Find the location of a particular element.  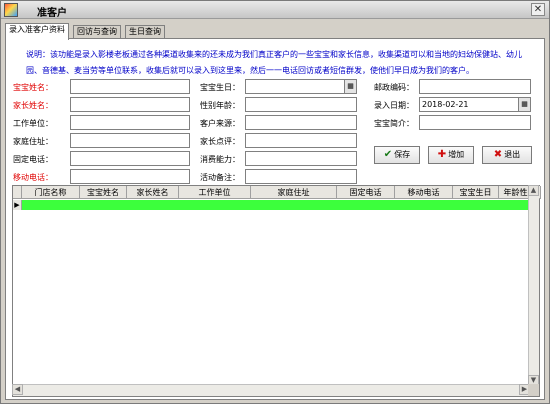

mobile-phone-field is located at coordinates (130, 176).